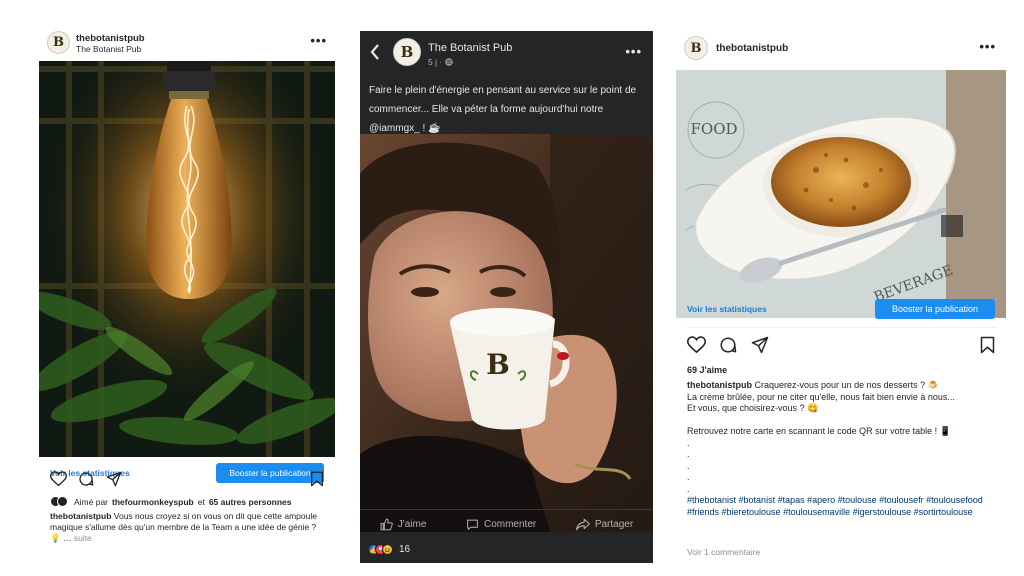  Describe the element at coordinates (935, 309) in the screenshot. I see `boost-post-button: Booster la publication` at that location.